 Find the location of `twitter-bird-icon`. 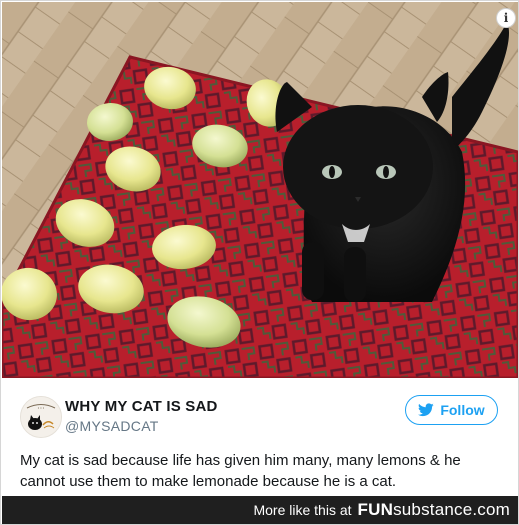

twitter-bird-icon is located at coordinates (426, 410).